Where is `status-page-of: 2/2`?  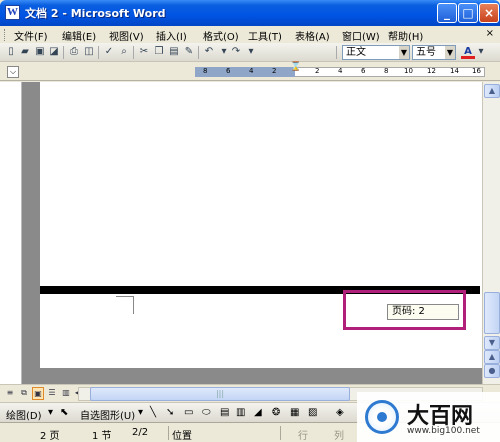
status-page-of: 2/2 is located at coordinates (140, 432).